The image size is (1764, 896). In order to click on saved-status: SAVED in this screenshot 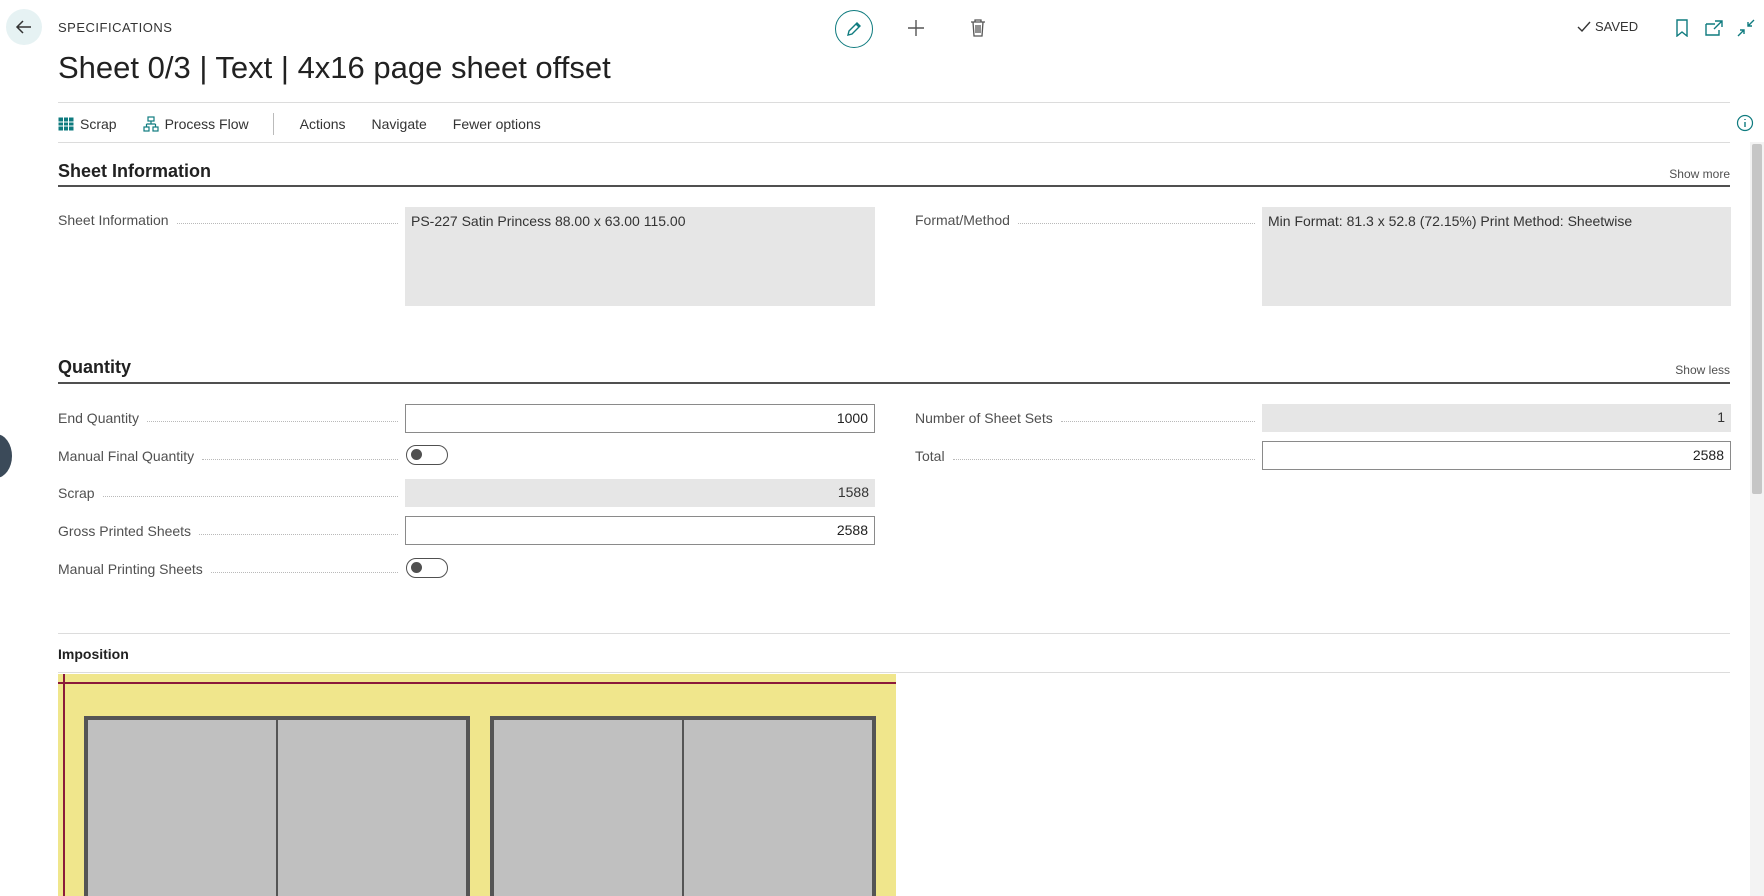, I will do `click(1607, 26)`.